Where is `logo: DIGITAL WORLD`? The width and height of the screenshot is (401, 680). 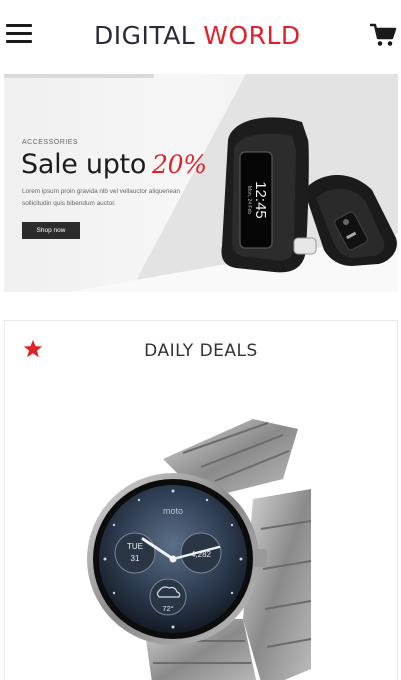
logo: DIGITAL WORLD is located at coordinates (202, 35).